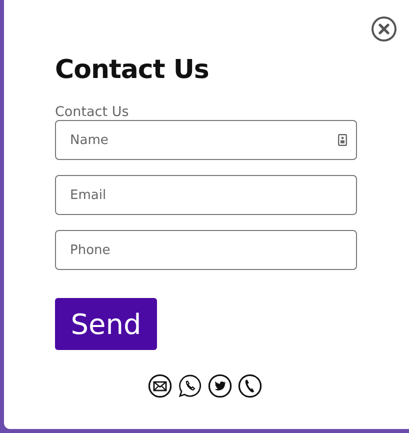  What do you see at coordinates (132, 70) in the screenshot?
I see `dialog-title: Contact Us` at bounding box center [132, 70].